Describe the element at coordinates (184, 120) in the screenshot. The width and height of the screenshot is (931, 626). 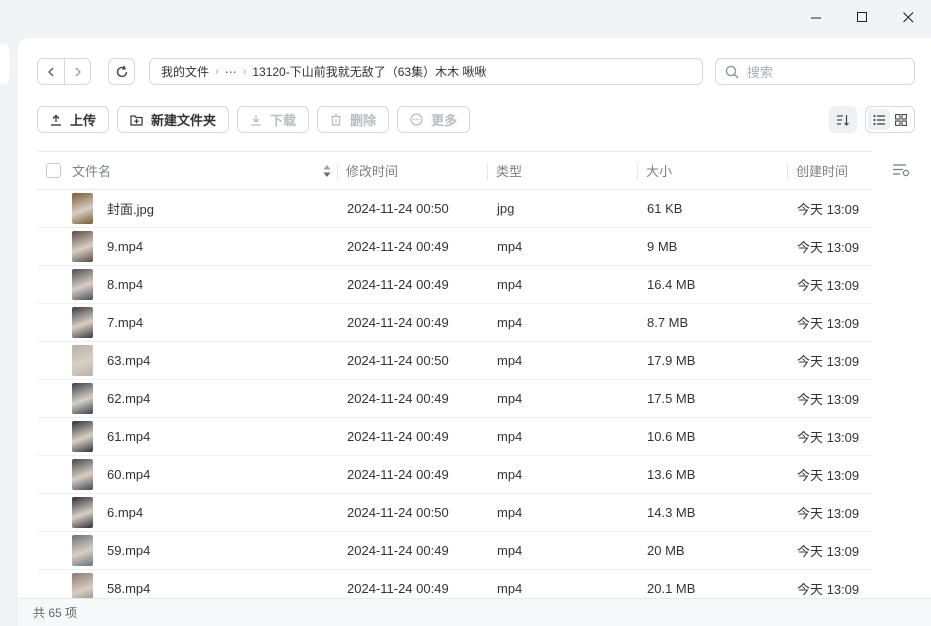
I see `new-folder-label: 新建文件夹` at that location.